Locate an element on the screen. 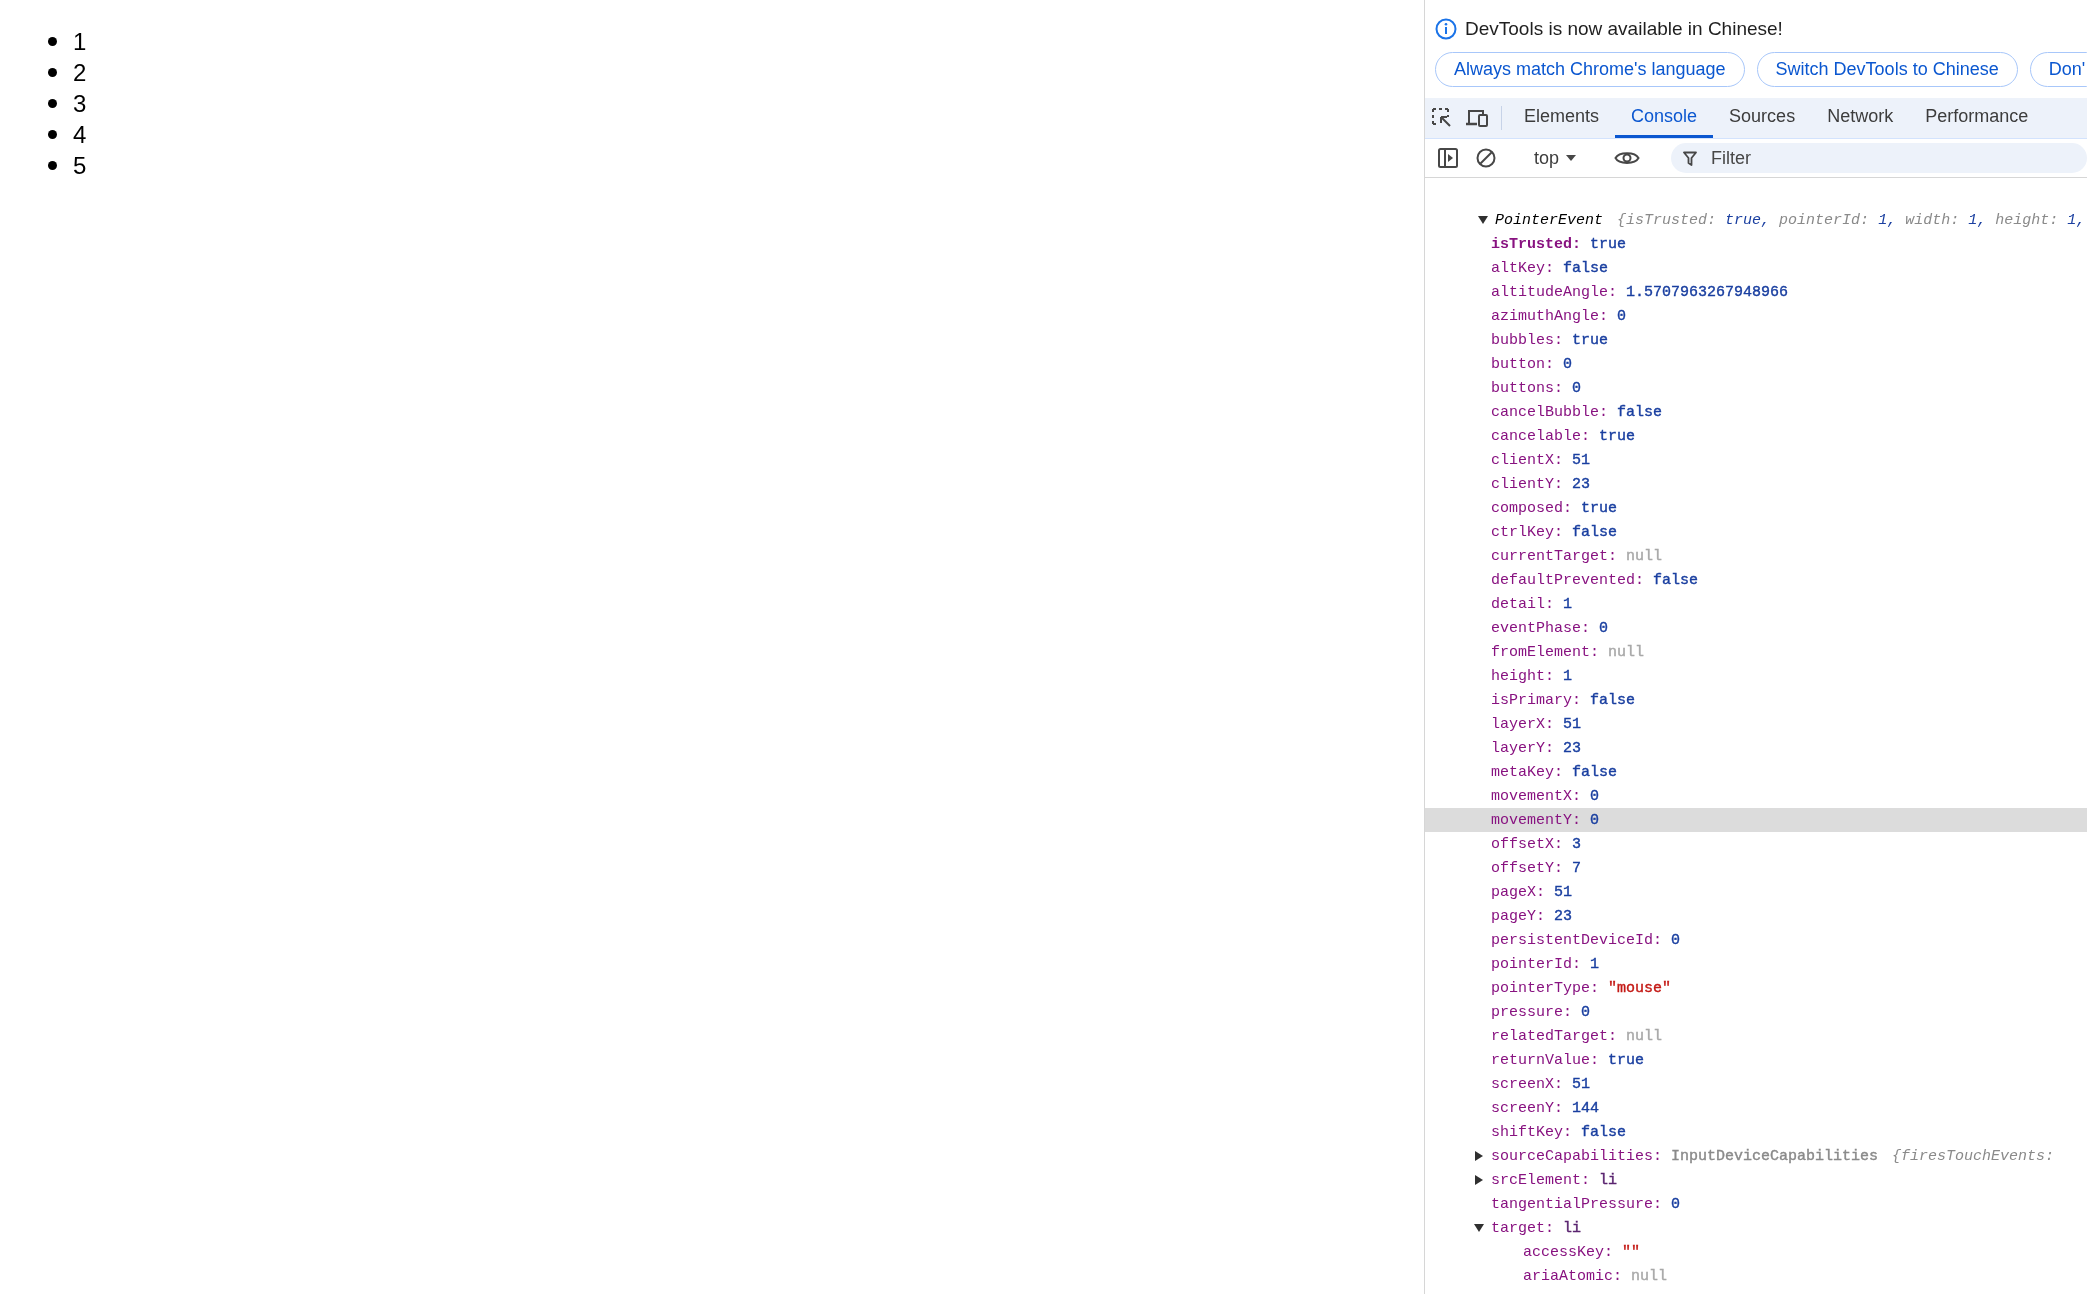 This screenshot has width=2087, height=1294. property-name: defaultPrevented: is located at coordinates (1568, 580).